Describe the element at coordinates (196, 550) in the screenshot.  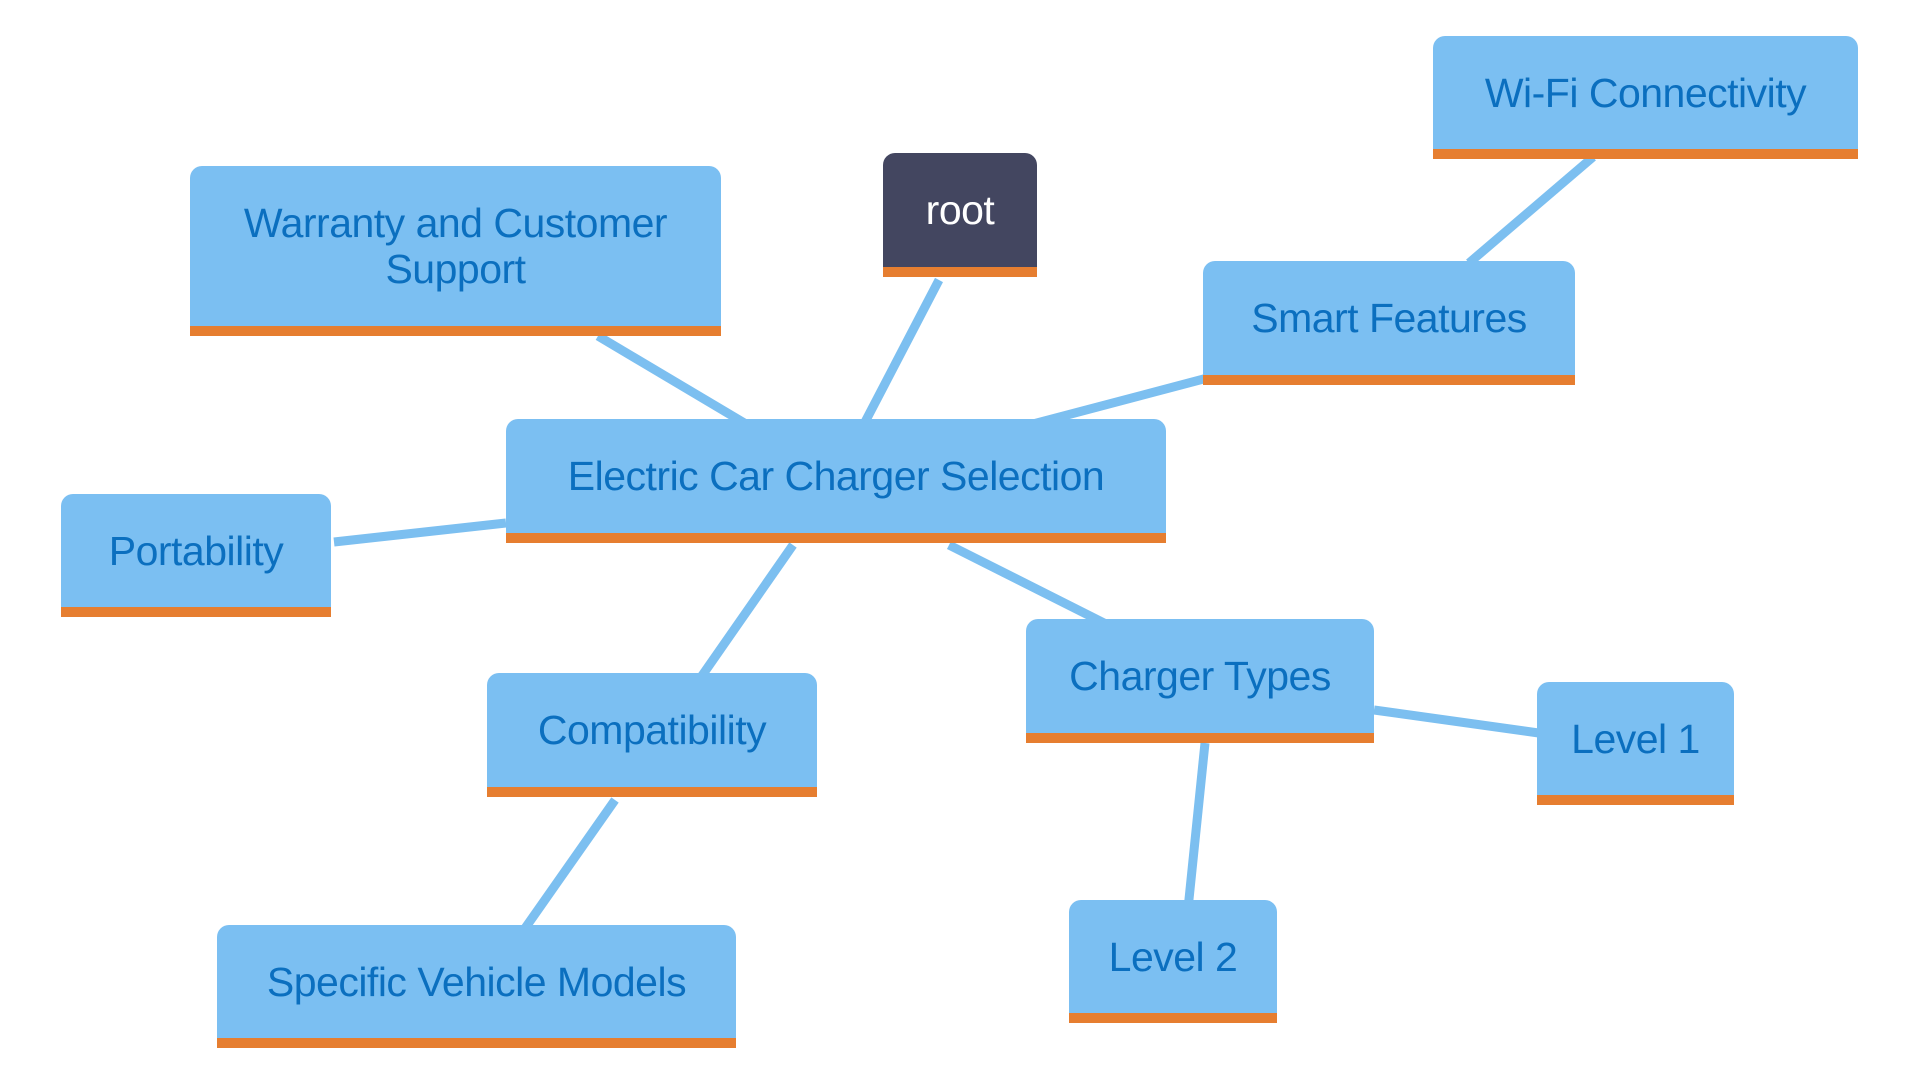
I see `node-portability-label: Portability` at that location.